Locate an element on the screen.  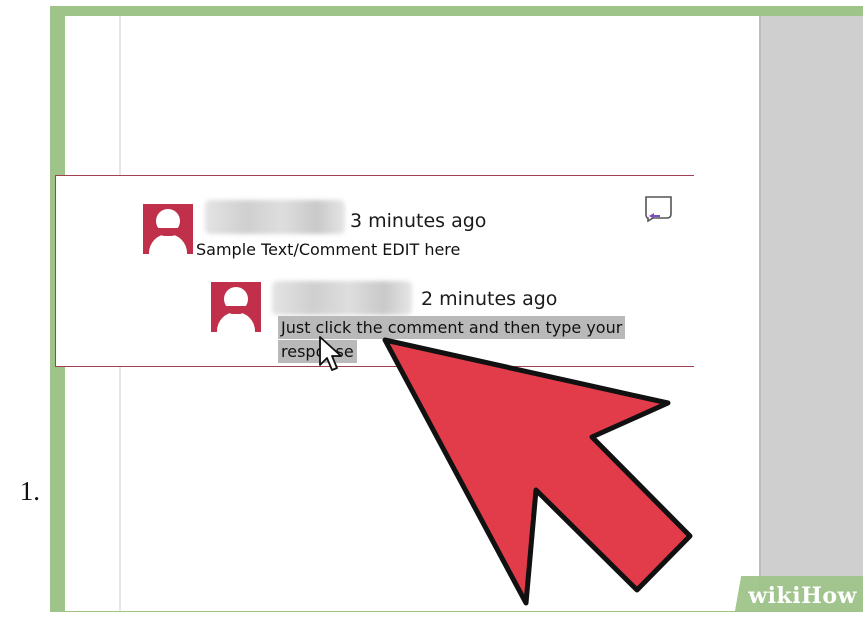
watermark-prefix: wiki is located at coordinates (775, 596).